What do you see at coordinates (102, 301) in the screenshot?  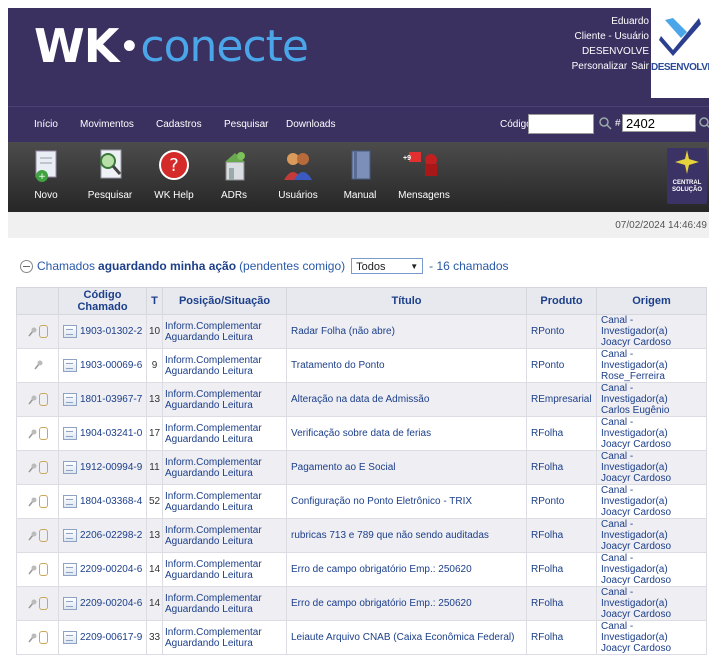 I see `col-codigo: Código Chamado` at bounding box center [102, 301].